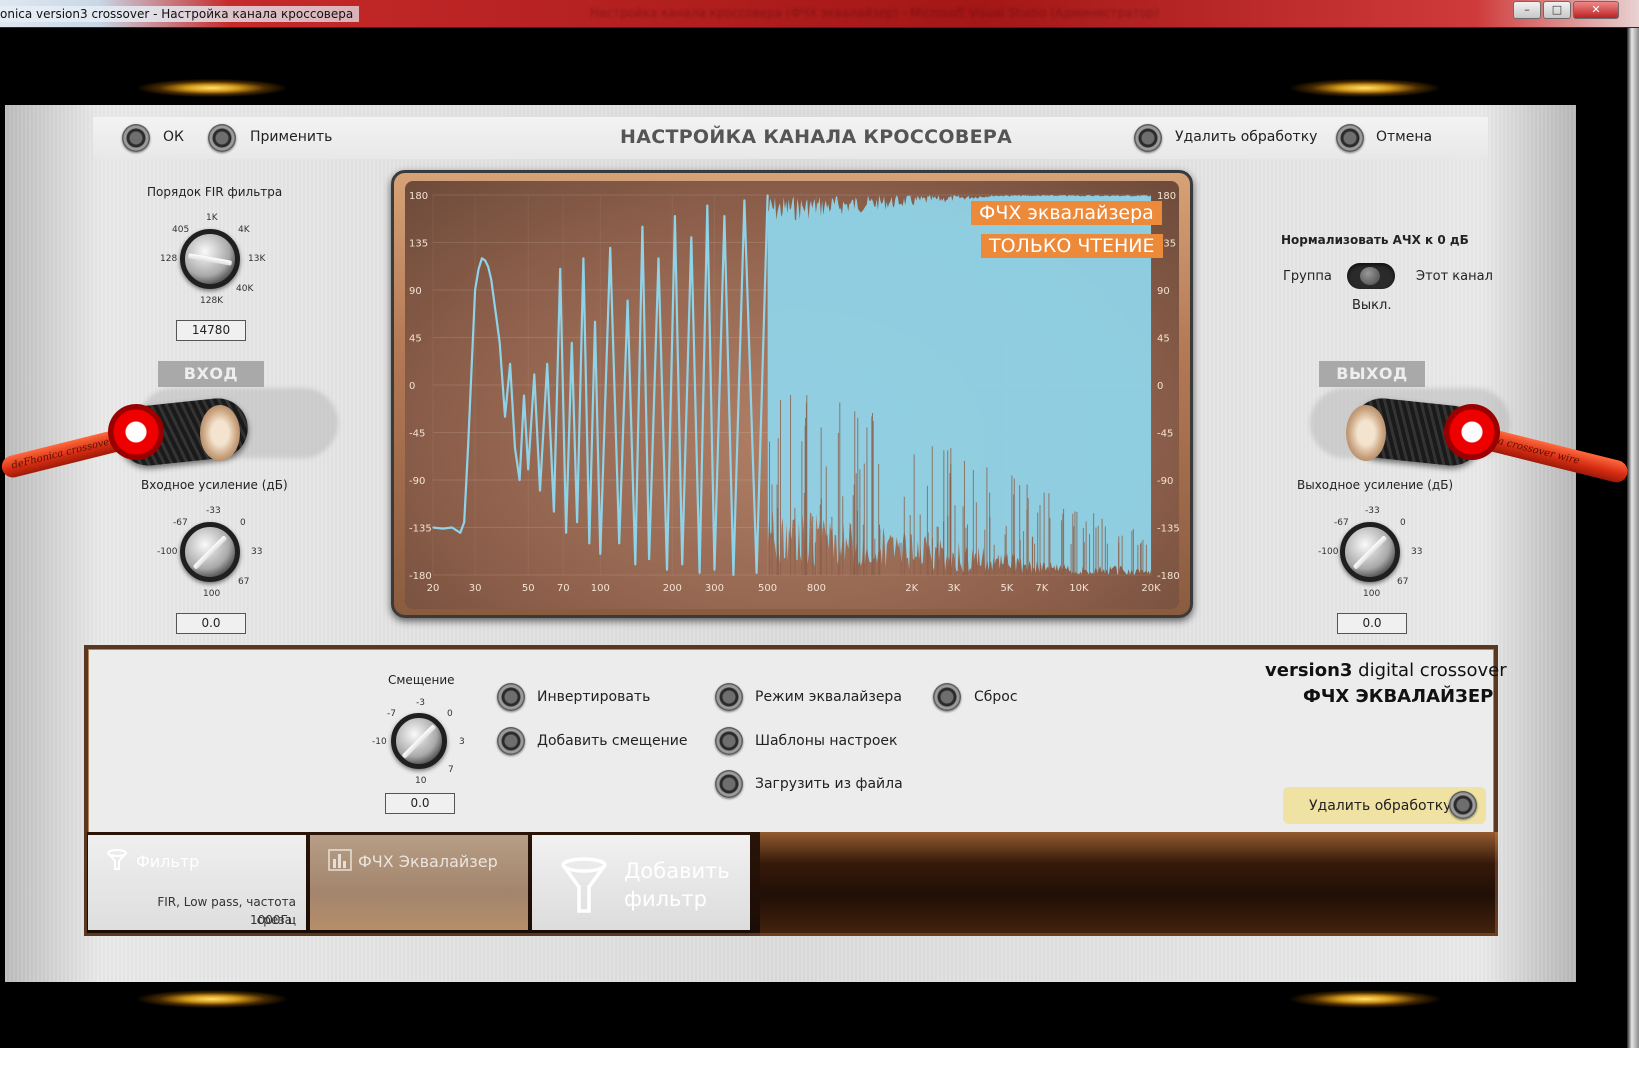  I want to click on ok-led-button, so click(136, 138).